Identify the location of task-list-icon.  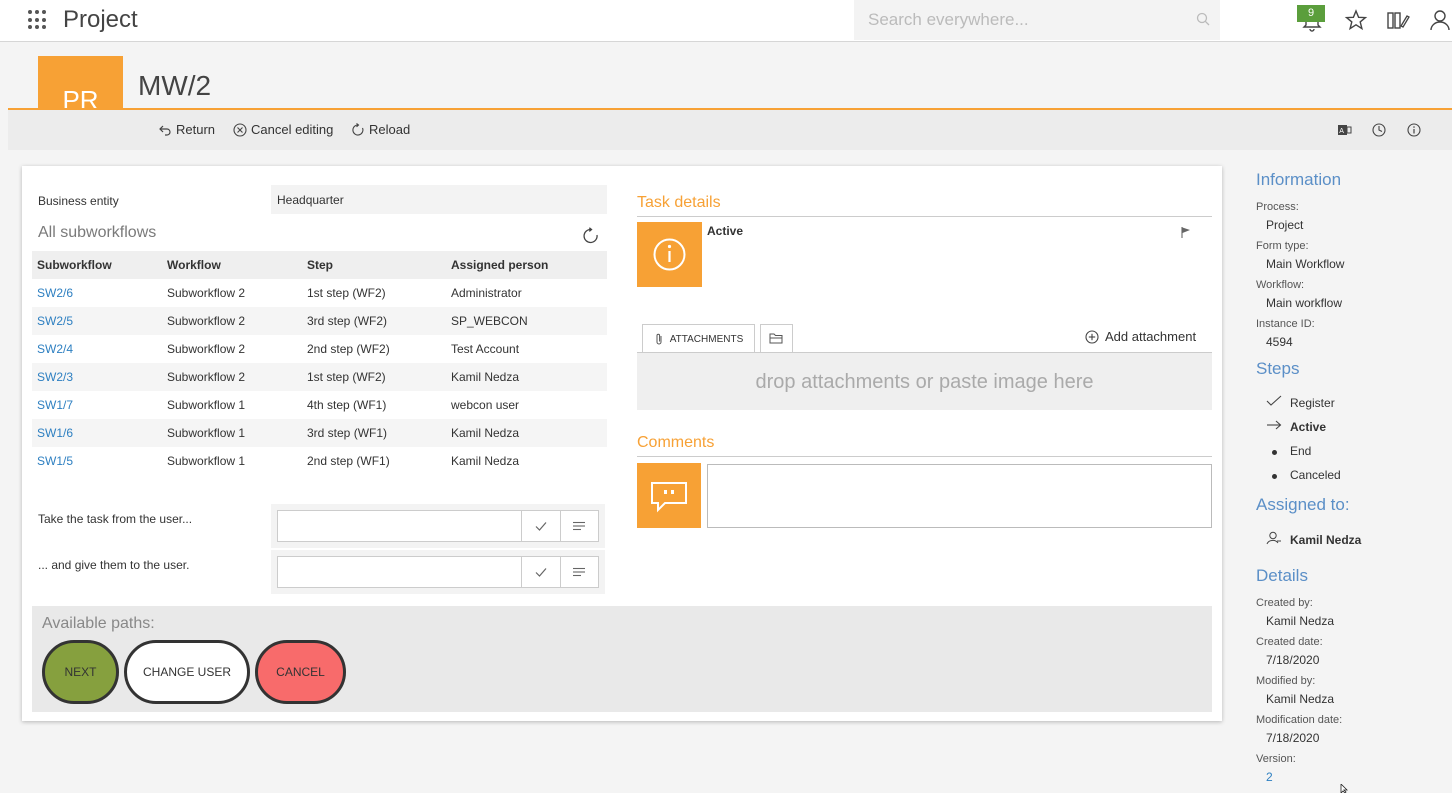
(1398, 20).